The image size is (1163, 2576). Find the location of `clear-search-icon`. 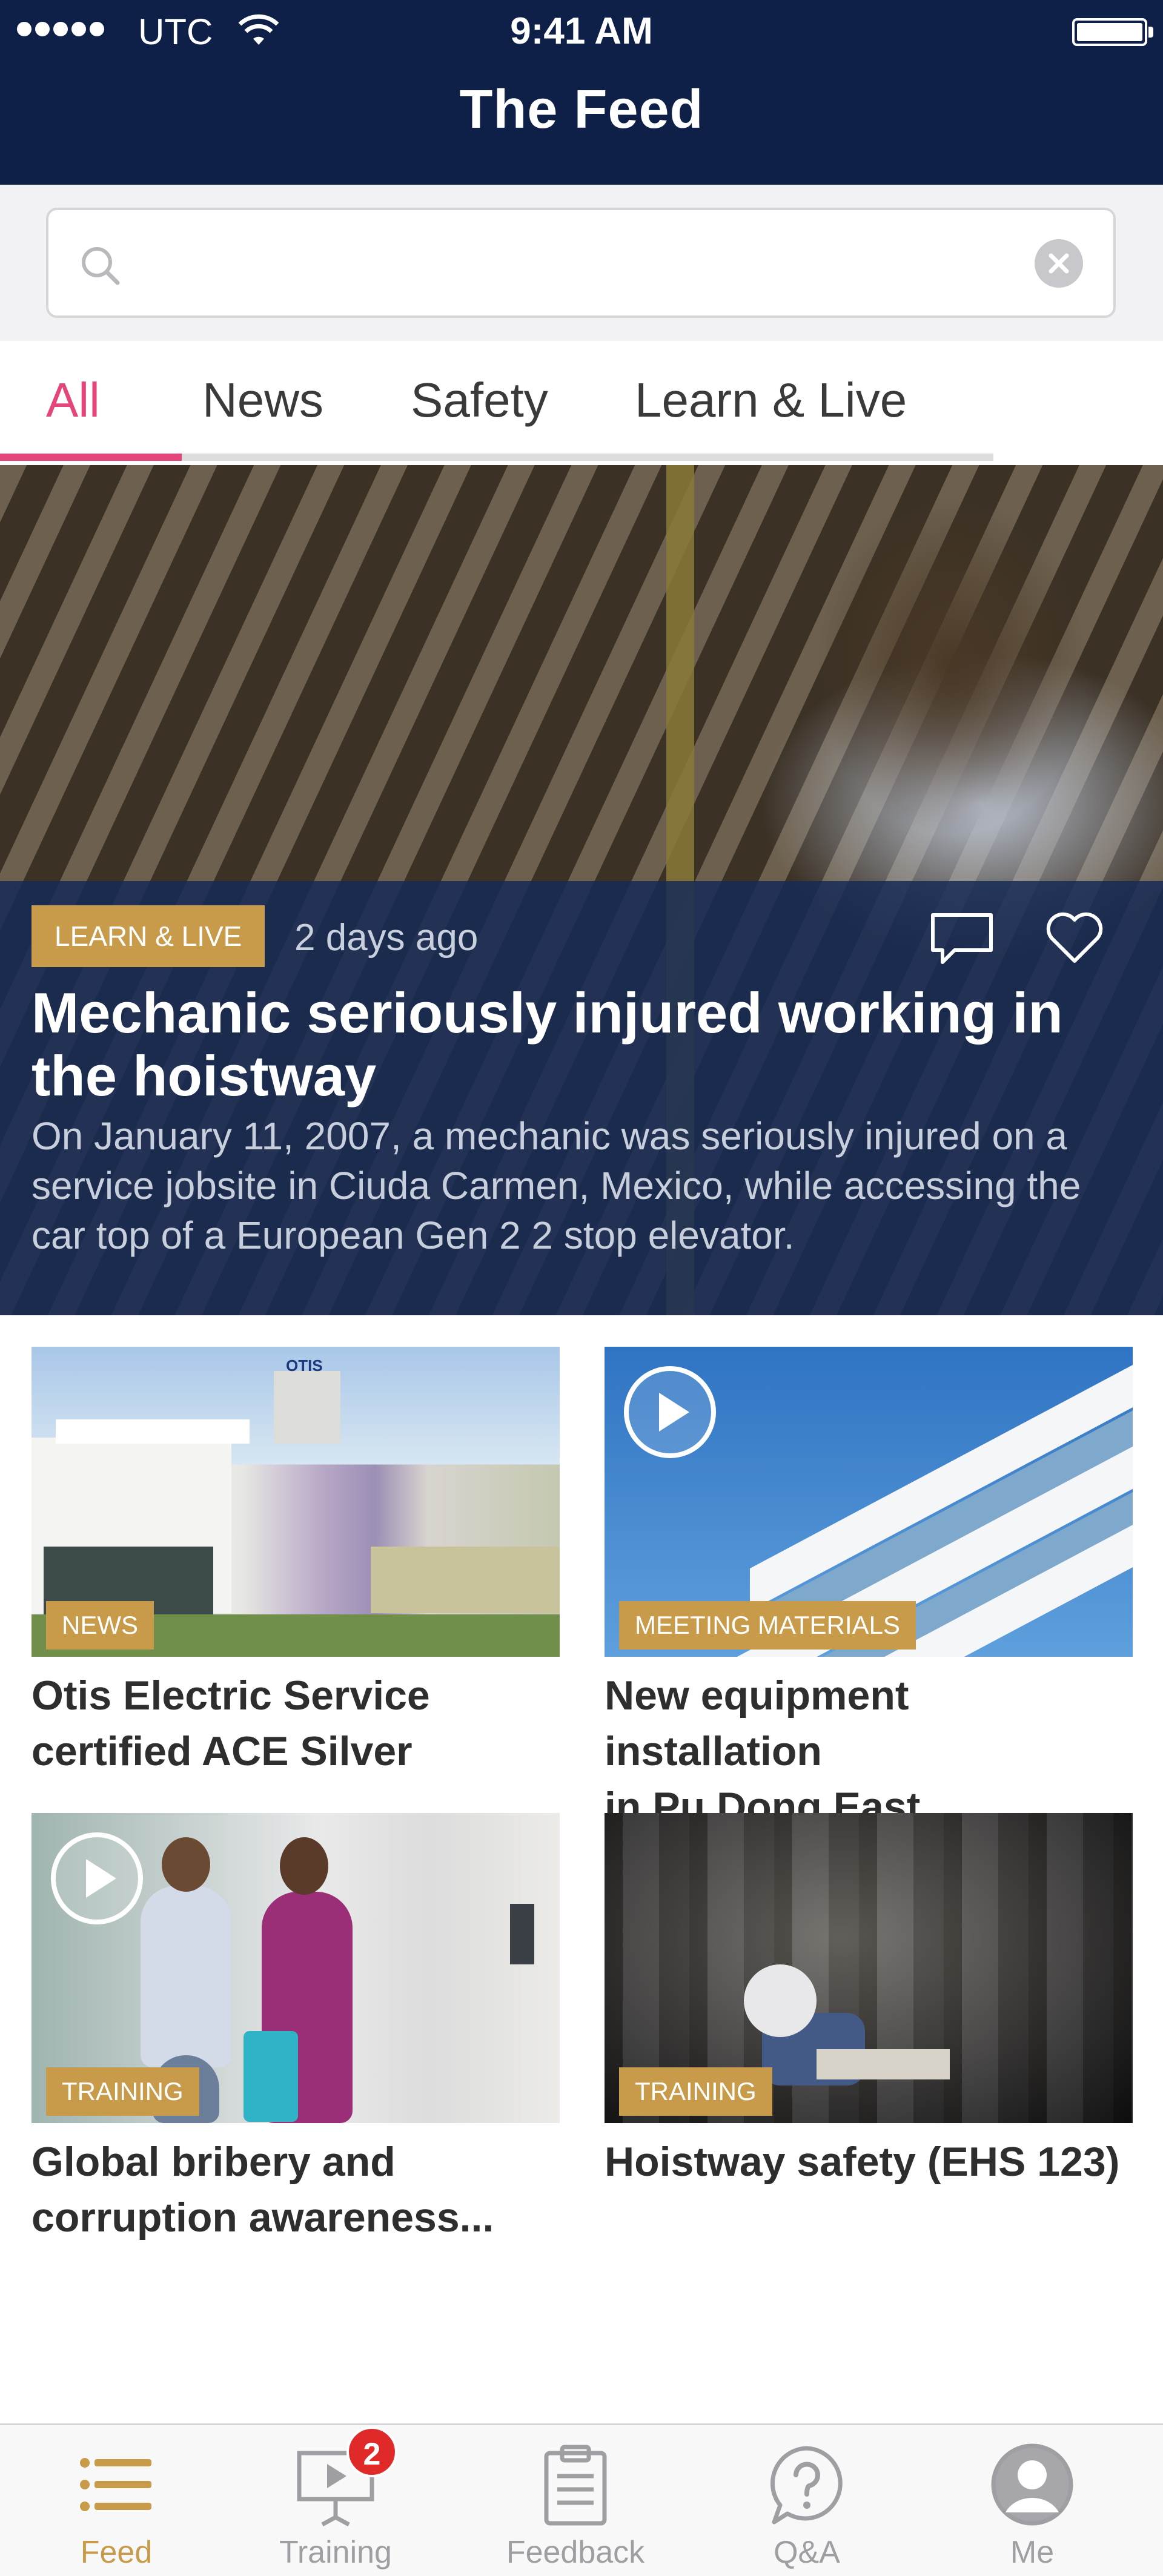

clear-search-icon is located at coordinates (1059, 263).